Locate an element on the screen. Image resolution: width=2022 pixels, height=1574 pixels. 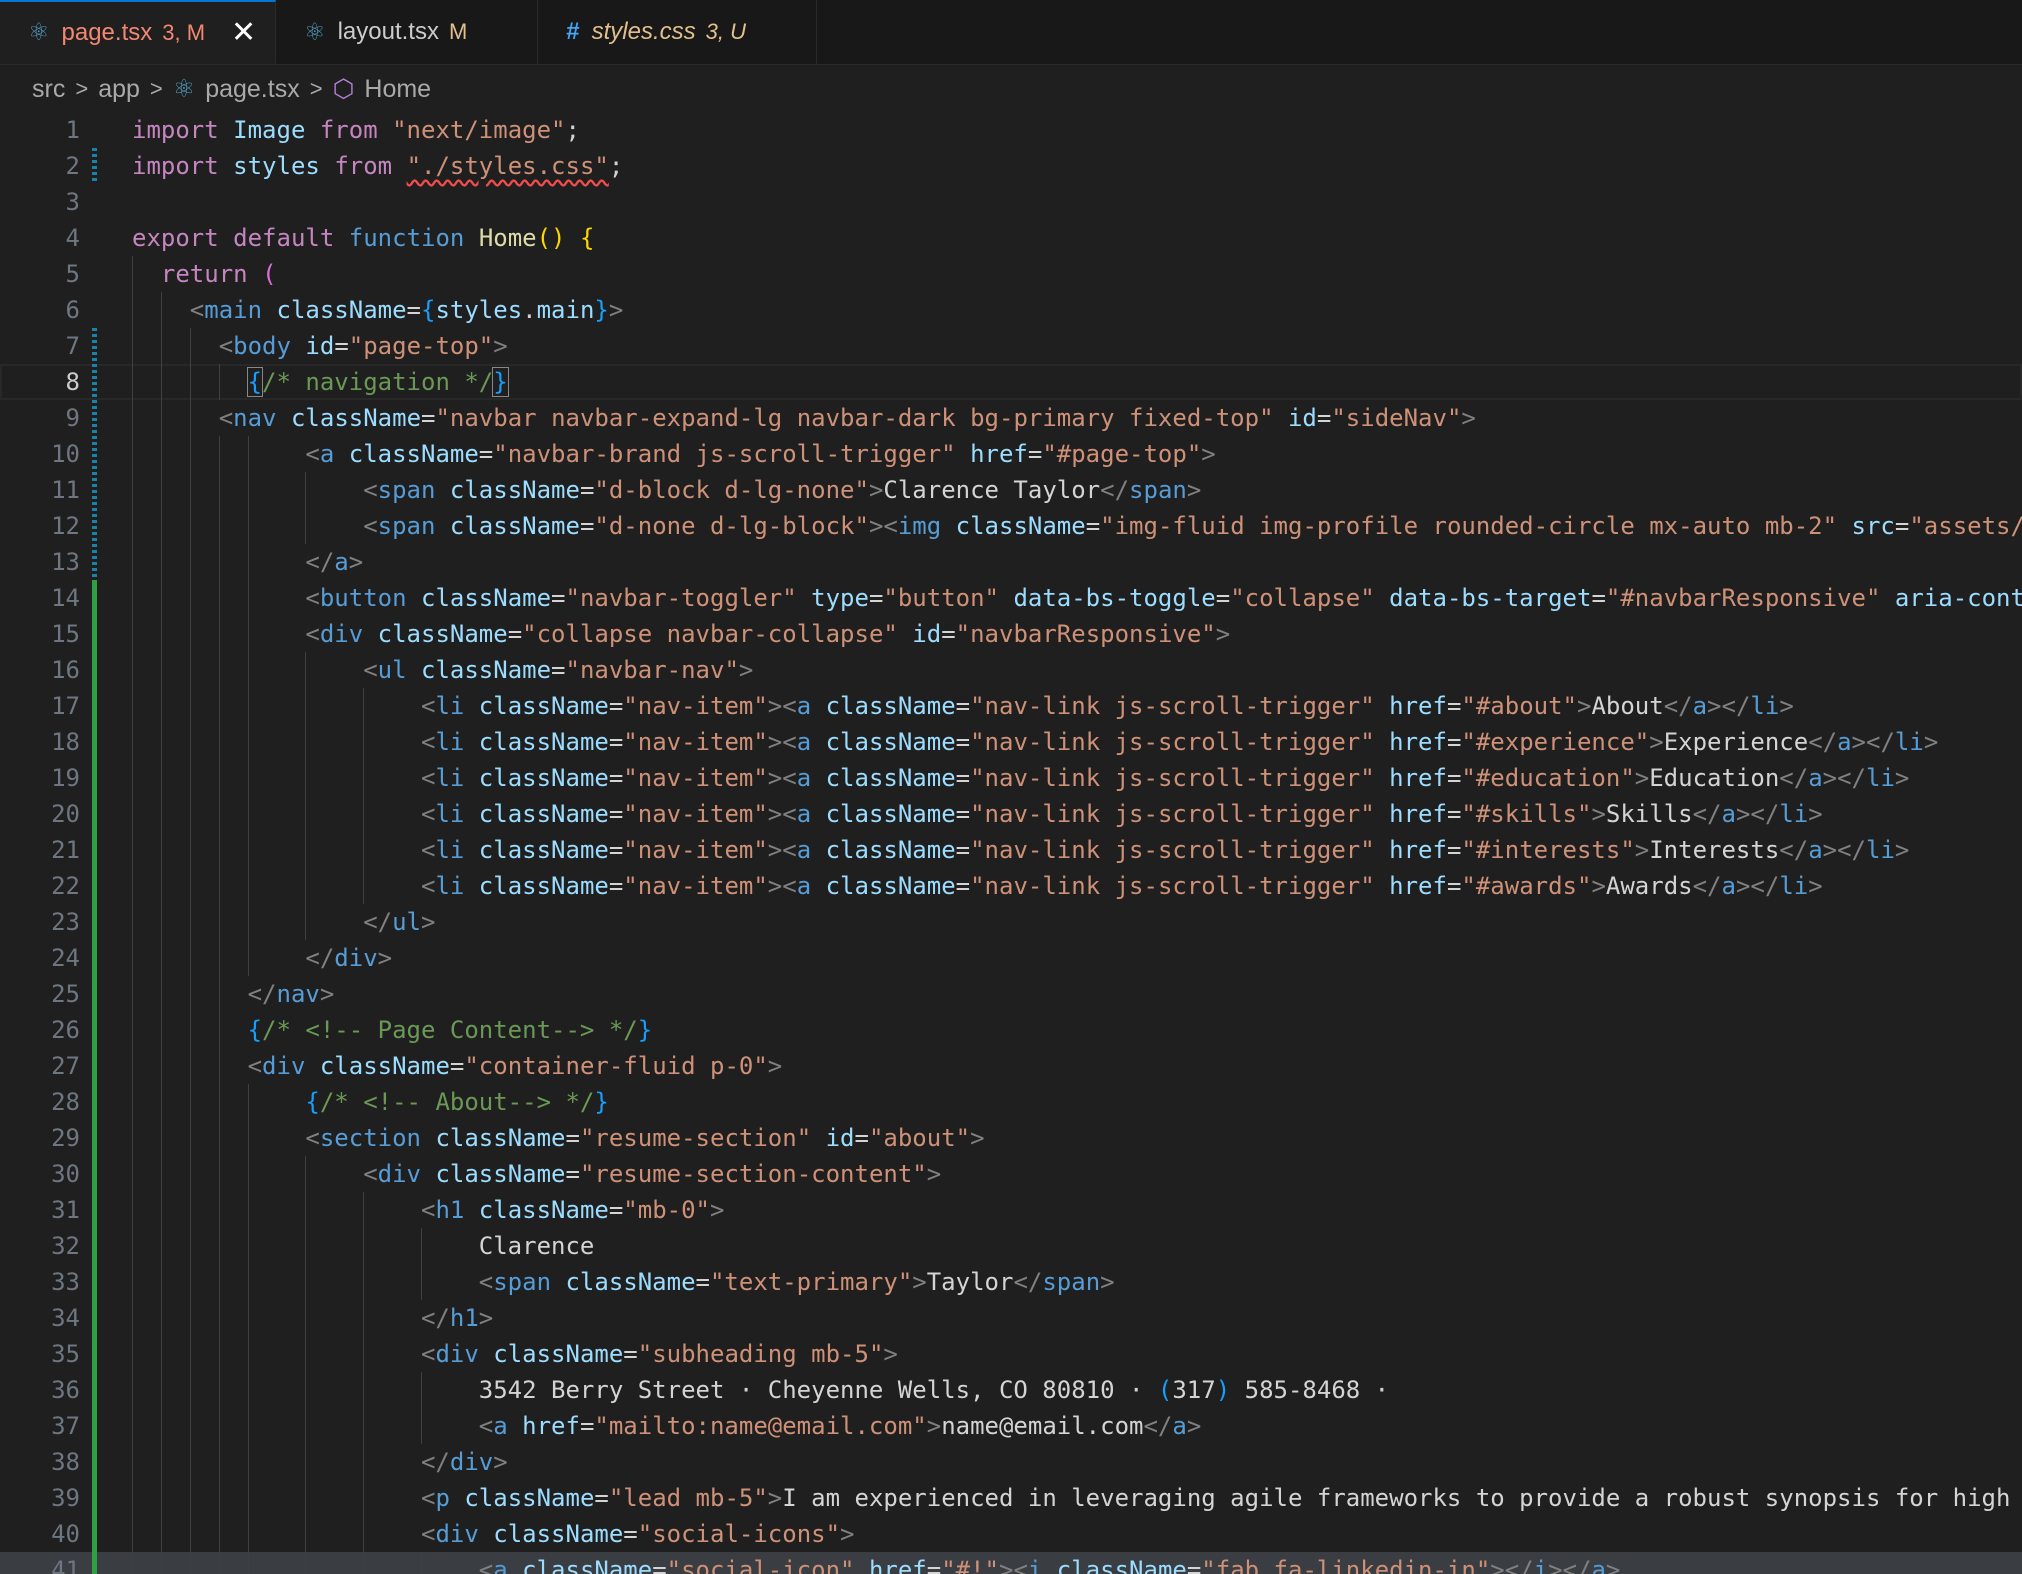
code-line: 25 </nav> is located at coordinates (1011, 994).